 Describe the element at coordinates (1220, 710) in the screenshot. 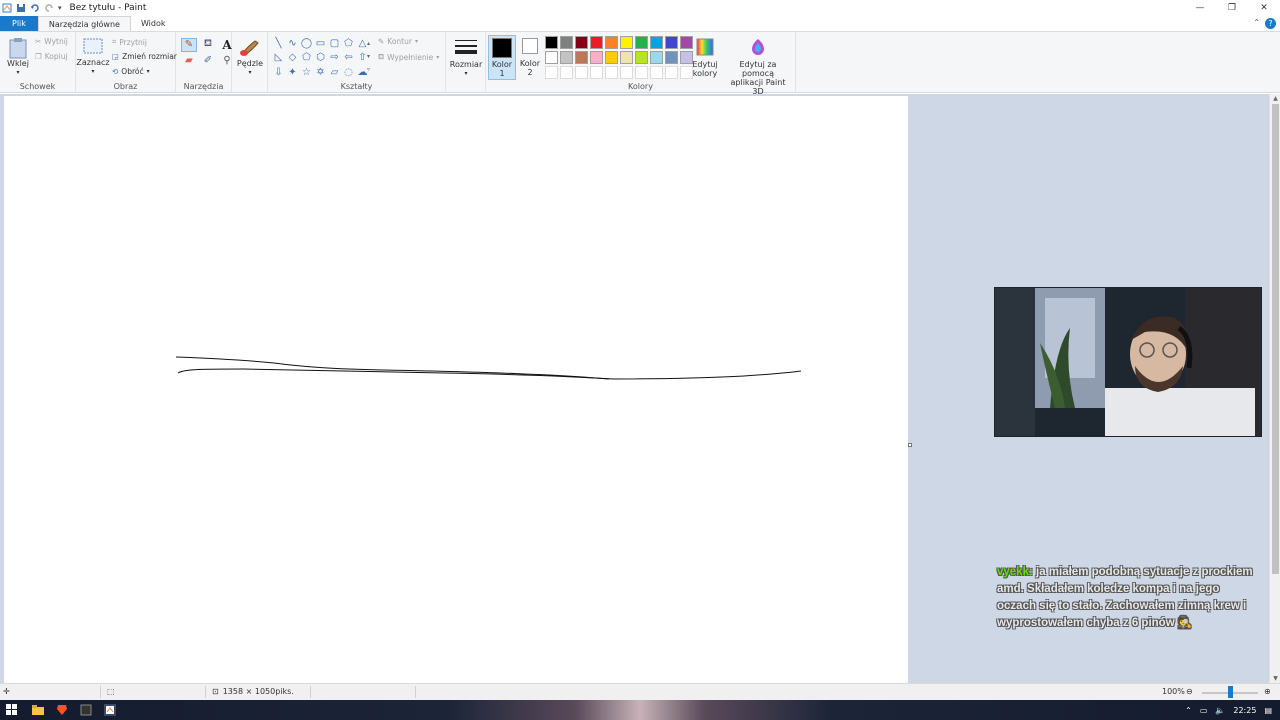

I see `volume-icon: 🔈` at that location.